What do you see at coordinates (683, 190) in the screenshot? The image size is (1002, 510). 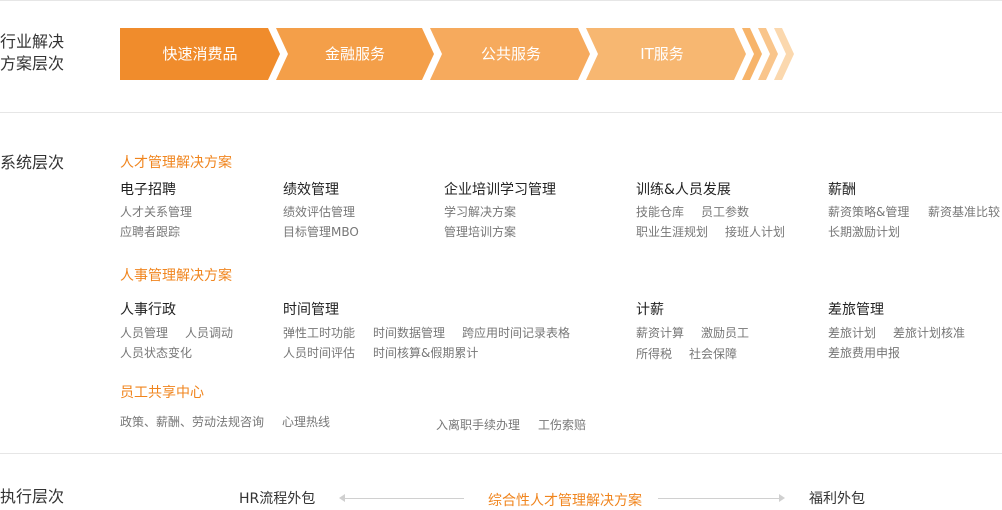 I see `category-development: 训练&人员发展` at bounding box center [683, 190].